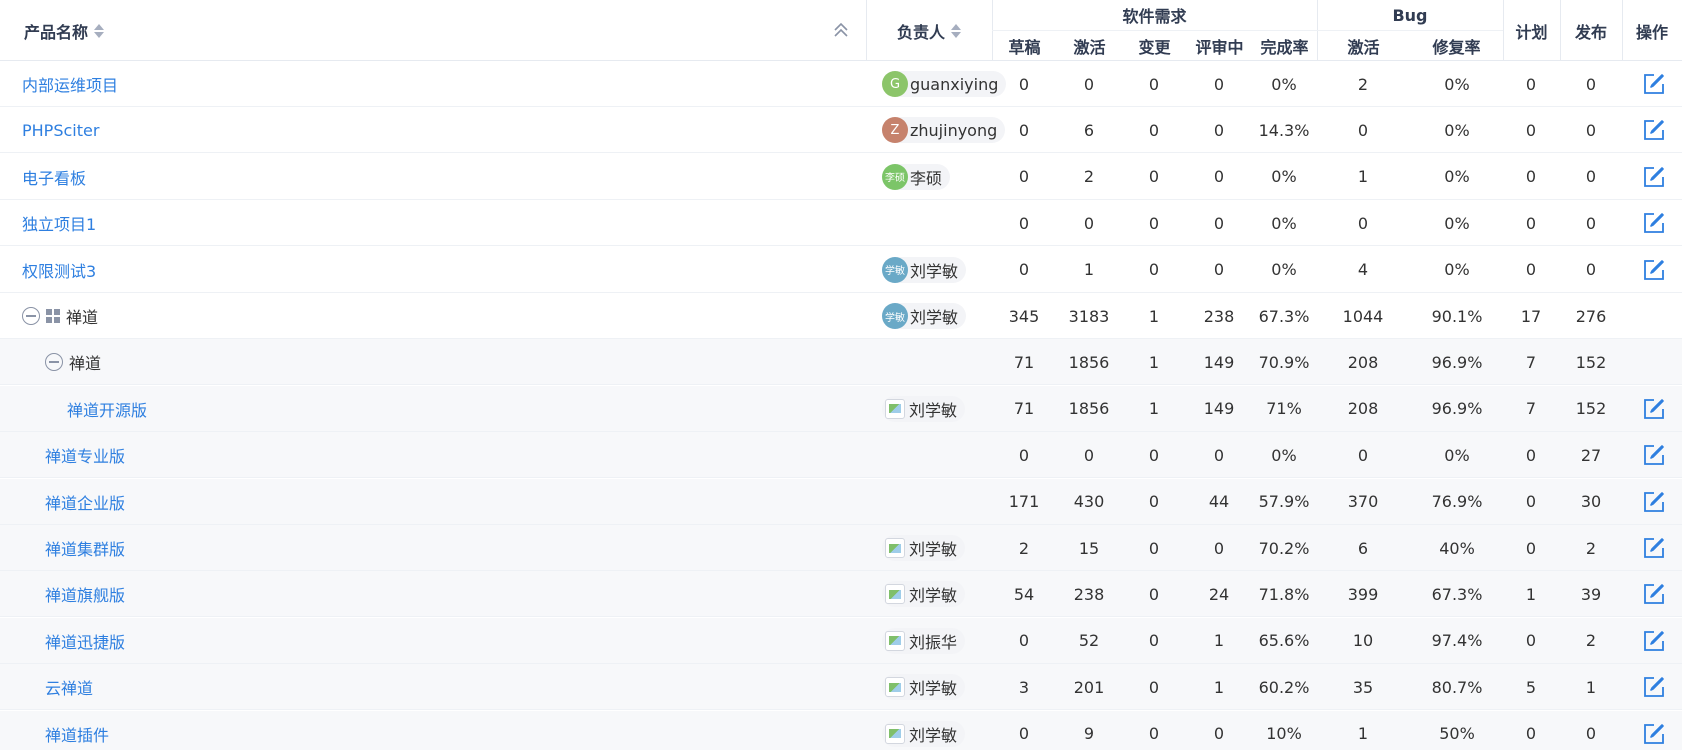 The image size is (1682, 750). What do you see at coordinates (841, 177) in the screenshot?
I see `table-row: 电子看板 李硕 李硕 0 2 0 0 0% 1 0% 0 0` at bounding box center [841, 177].